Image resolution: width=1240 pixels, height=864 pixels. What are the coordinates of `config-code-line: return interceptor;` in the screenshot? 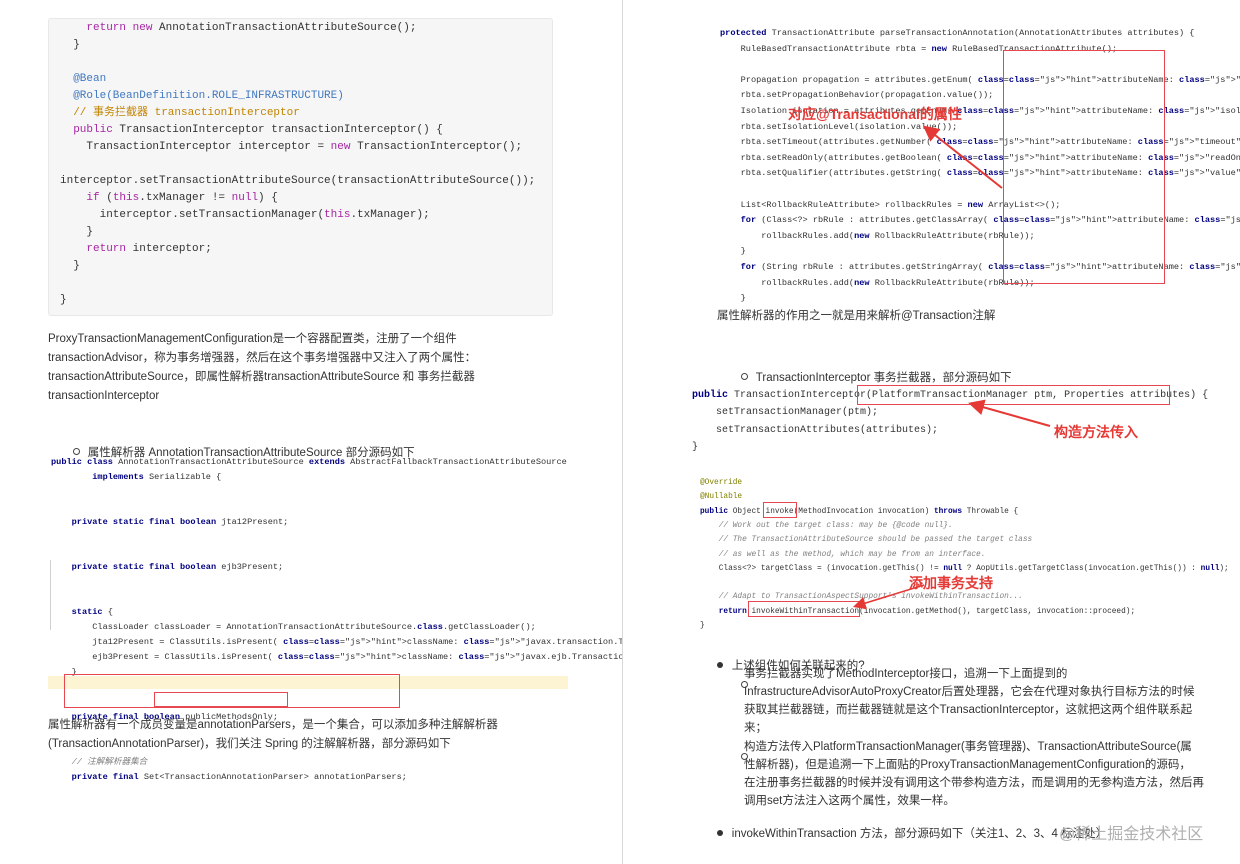 It's located at (149, 249).